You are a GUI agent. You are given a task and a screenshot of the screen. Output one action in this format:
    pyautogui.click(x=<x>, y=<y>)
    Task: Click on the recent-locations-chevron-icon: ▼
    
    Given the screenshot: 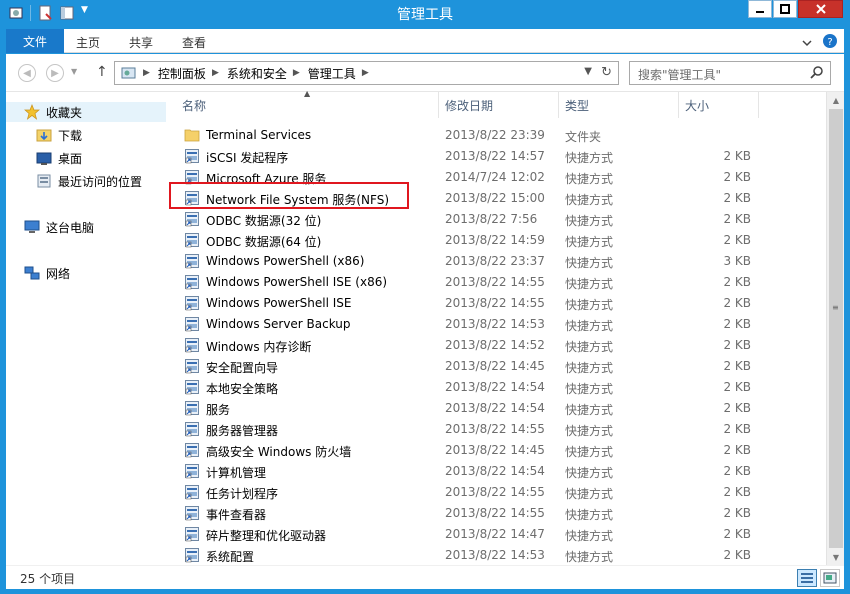 What is the action you would take?
    pyautogui.click(x=74, y=71)
    